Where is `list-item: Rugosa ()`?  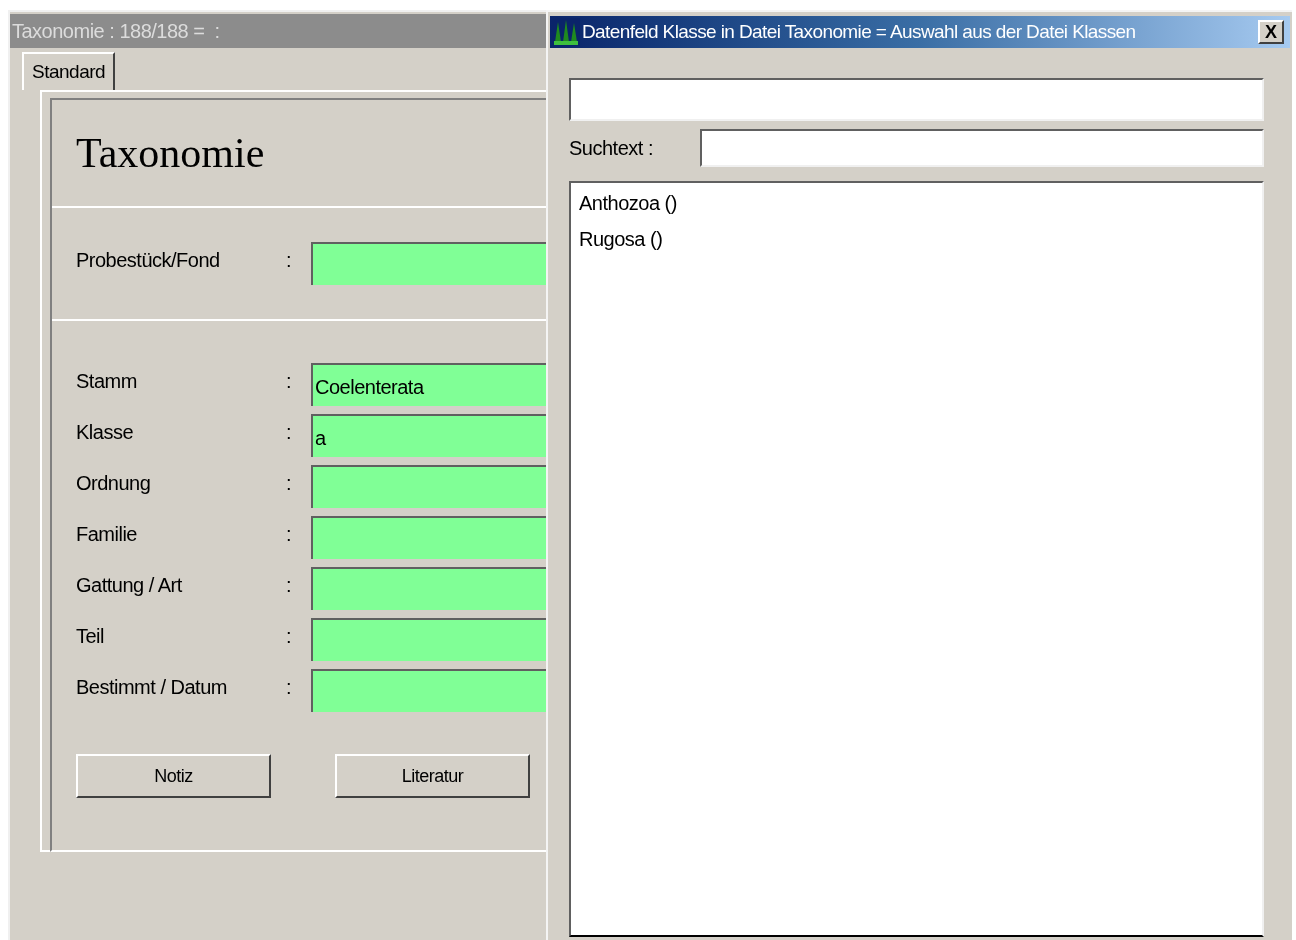
list-item: Rugosa () is located at coordinates (621, 243).